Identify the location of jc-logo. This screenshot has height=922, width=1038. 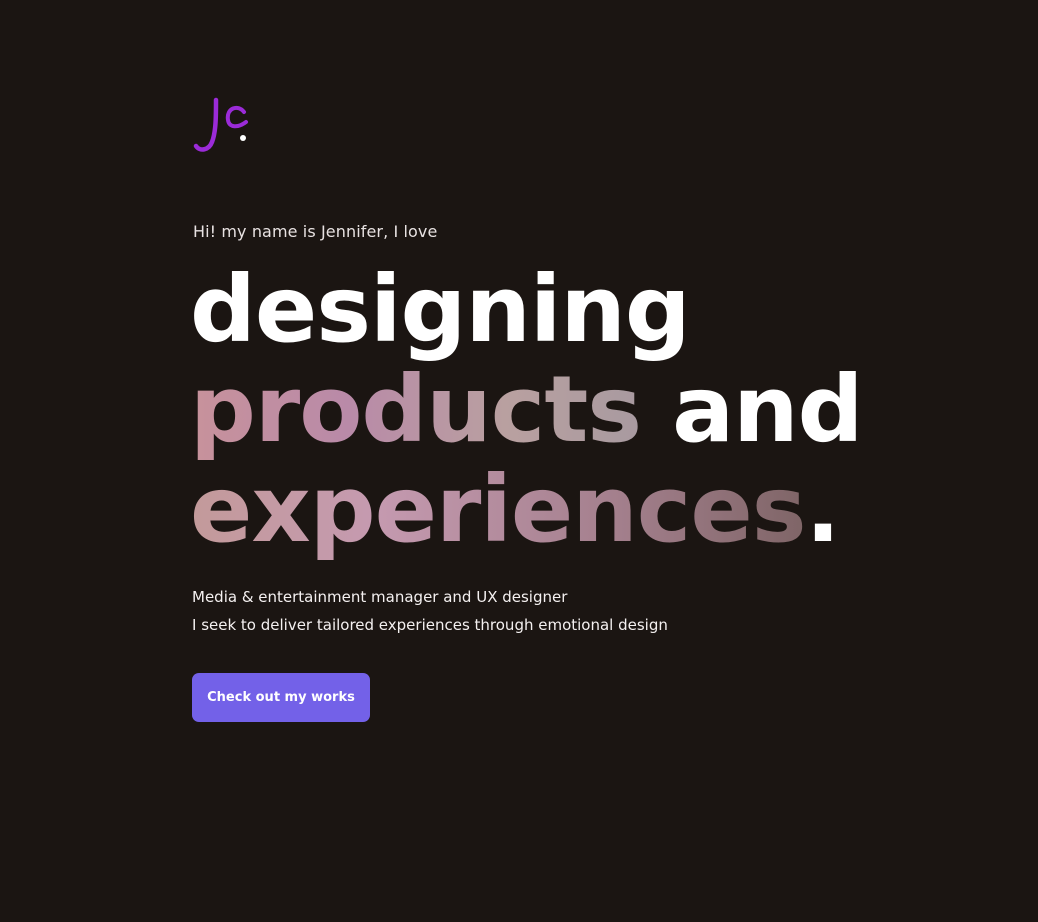
(225, 125).